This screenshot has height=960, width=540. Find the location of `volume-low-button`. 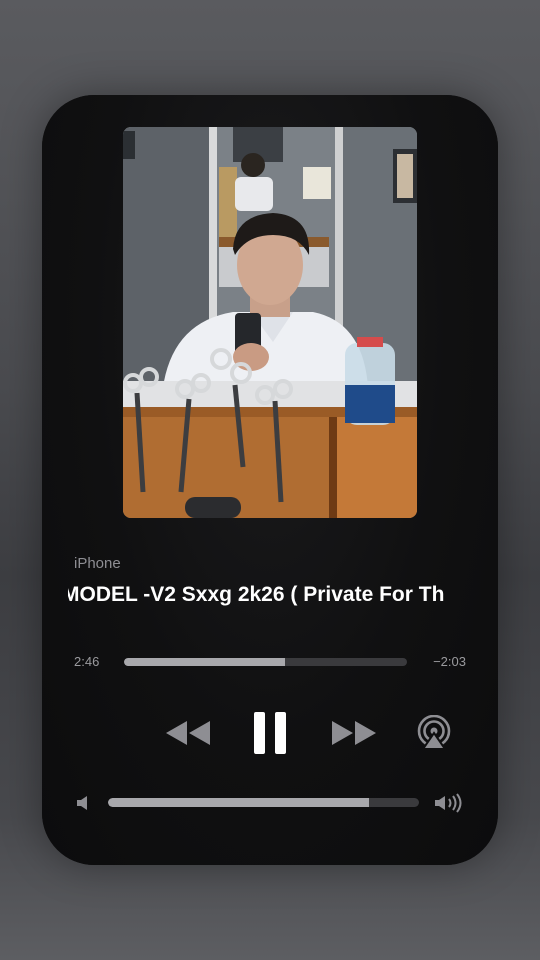

volume-low-button is located at coordinates (83, 803).